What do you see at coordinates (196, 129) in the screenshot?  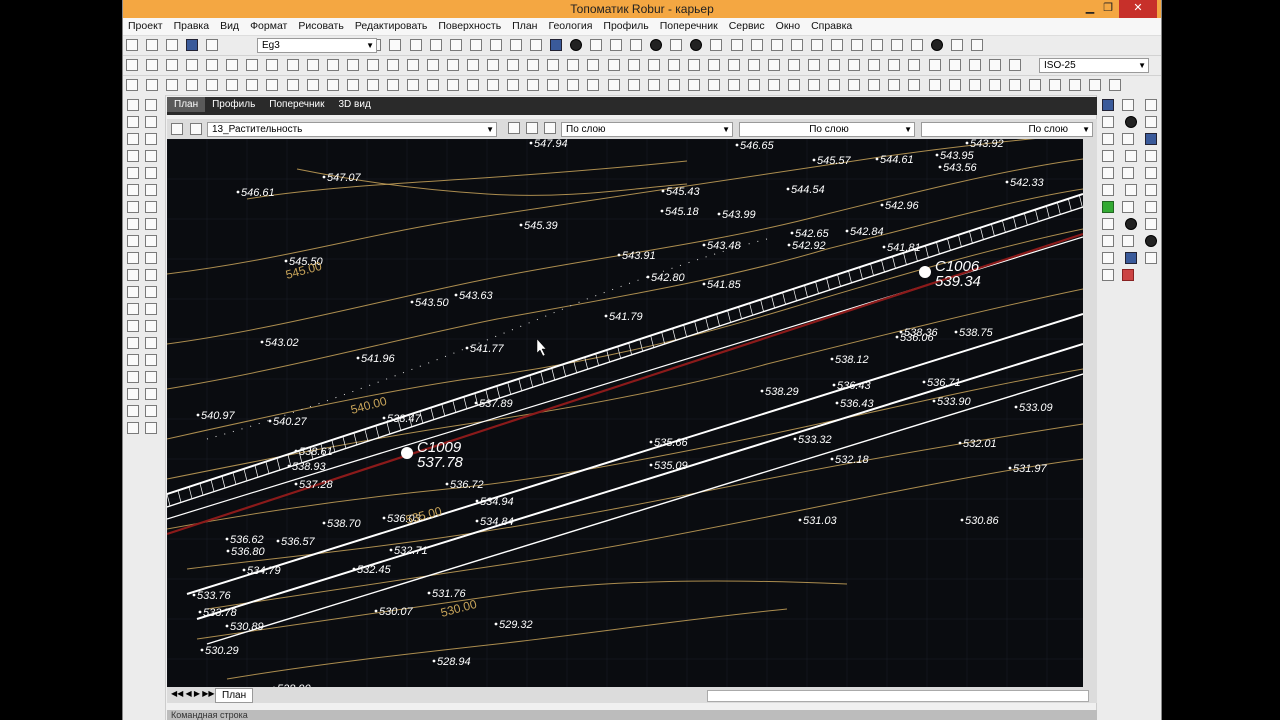 I see `layer-state-icon` at bounding box center [196, 129].